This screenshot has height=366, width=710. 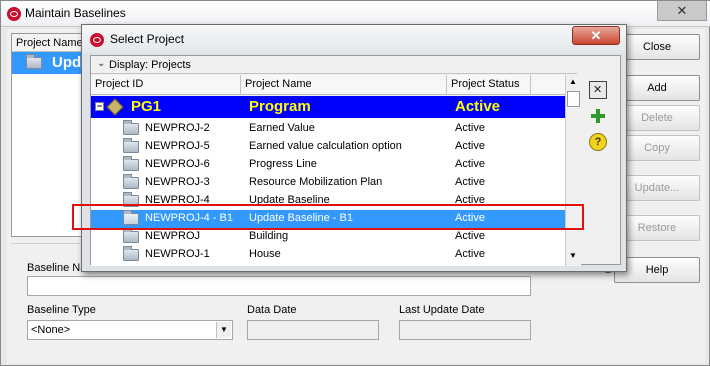 I want to click on column-header-project-status: Project Status, so click(x=489, y=85).